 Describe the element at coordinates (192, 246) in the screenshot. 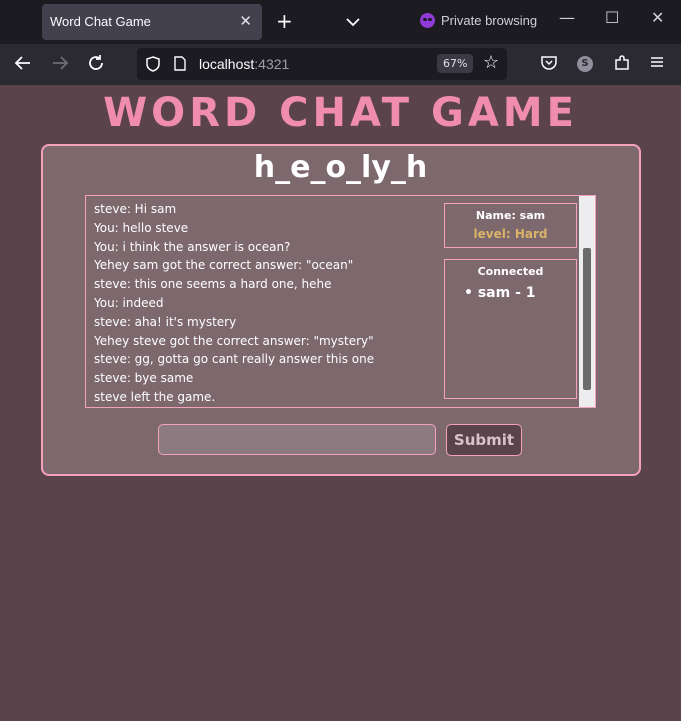

I see `chat-message: You: i think the answer is ocean?` at that location.